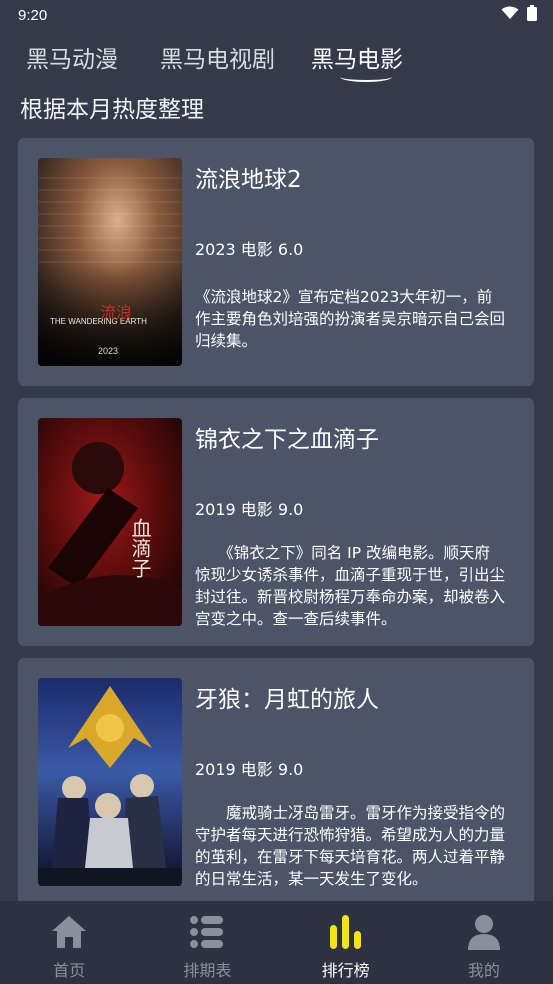 The width and height of the screenshot is (553, 984). I want to click on poster-2-title-text: 血滴子, so click(140, 548).